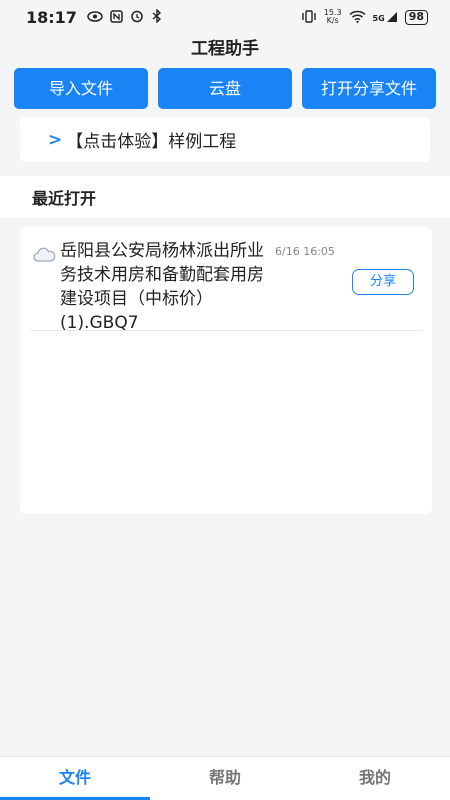 The image size is (450, 800). Describe the element at coordinates (385, 17) in the screenshot. I see `signal-icon: 5G` at that location.